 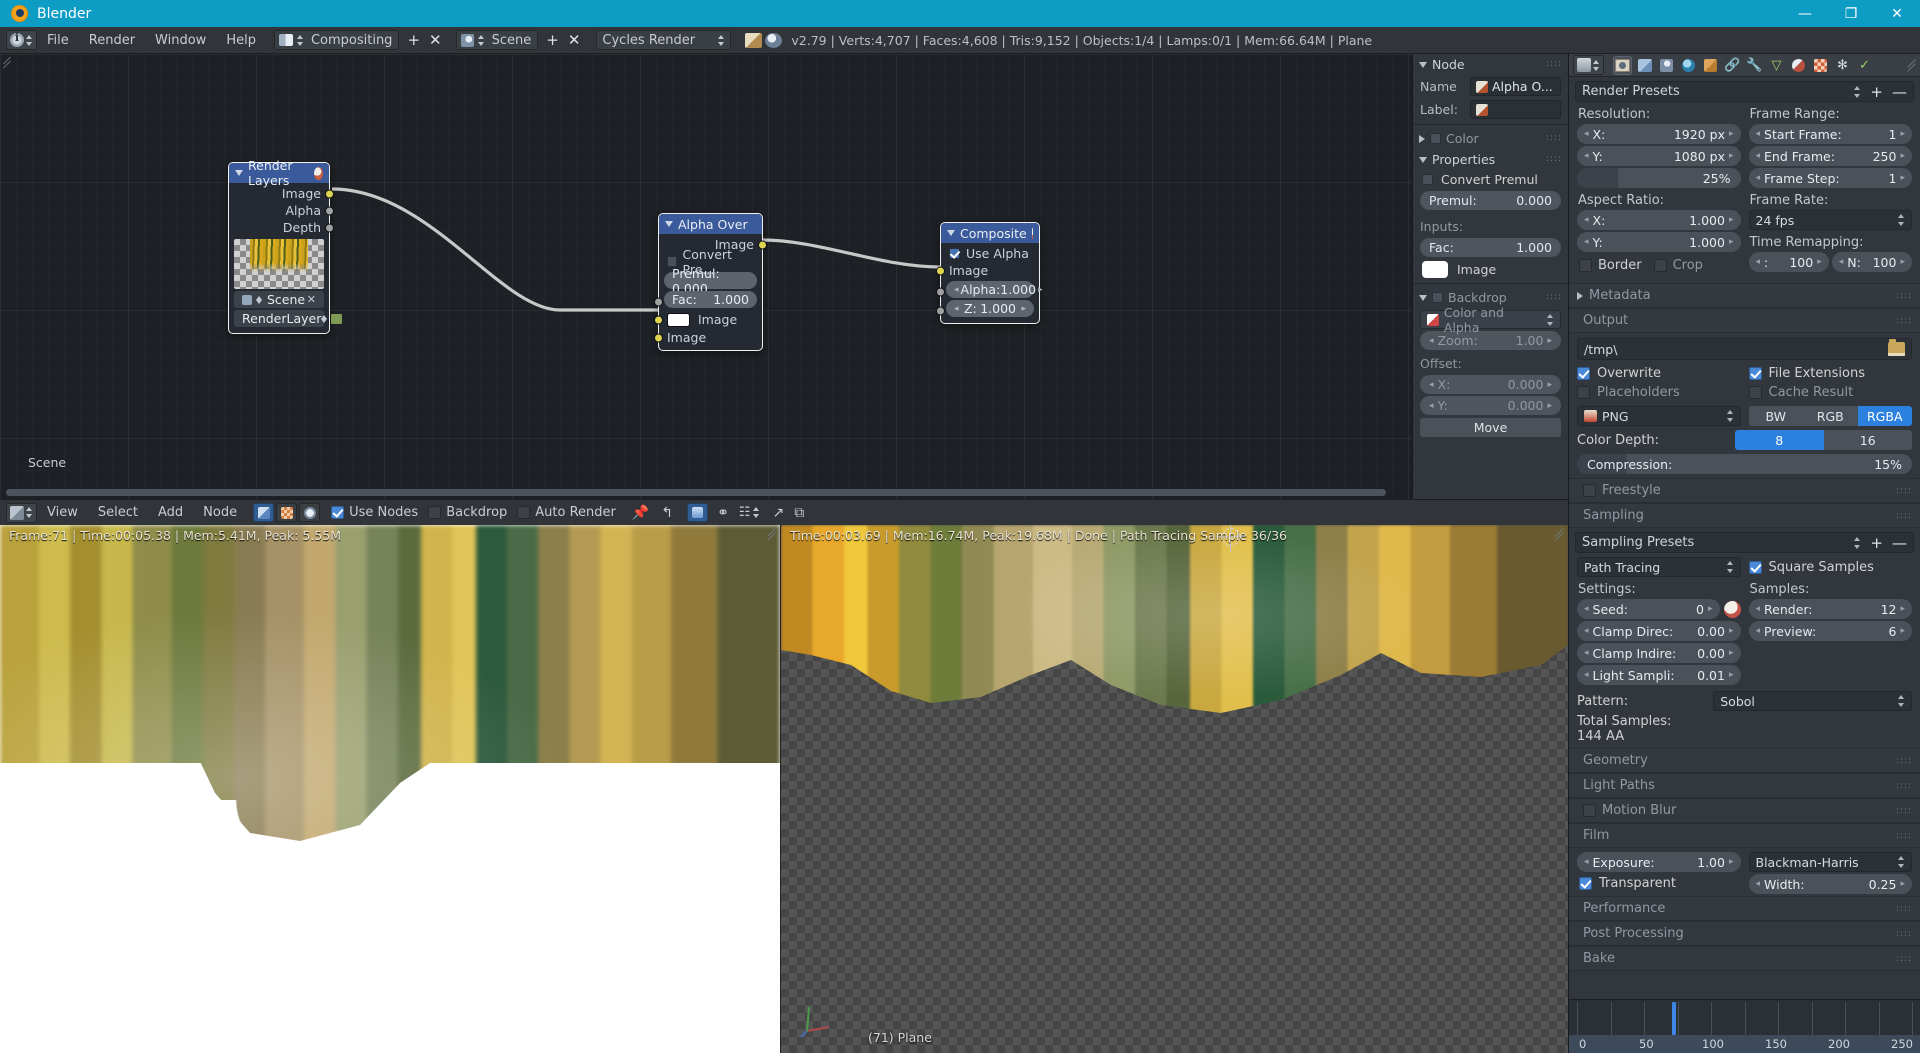 What do you see at coordinates (1755, 392) in the screenshot?
I see `cache-result-checkbox` at bounding box center [1755, 392].